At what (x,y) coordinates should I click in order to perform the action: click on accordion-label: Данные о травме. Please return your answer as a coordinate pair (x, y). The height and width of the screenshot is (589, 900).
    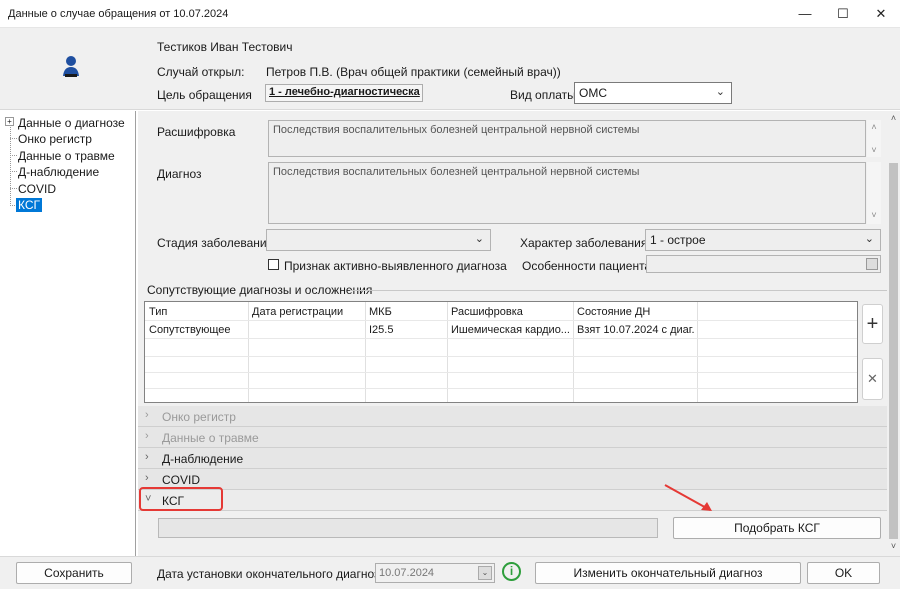
    Looking at the image, I should click on (210, 438).